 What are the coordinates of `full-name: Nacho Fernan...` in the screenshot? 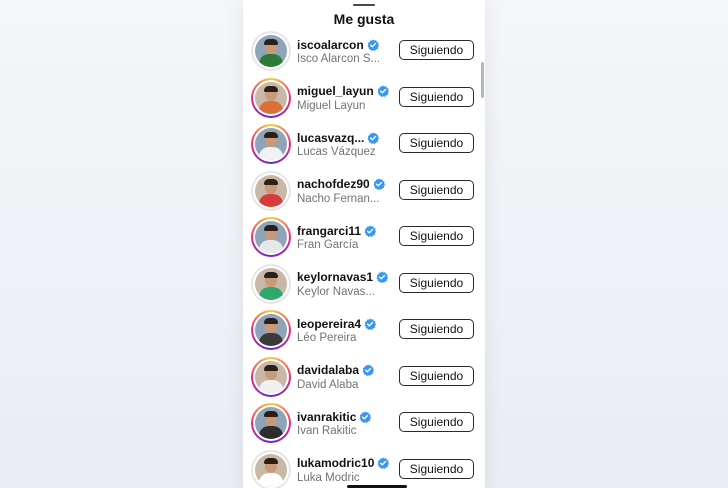 It's located at (338, 198).